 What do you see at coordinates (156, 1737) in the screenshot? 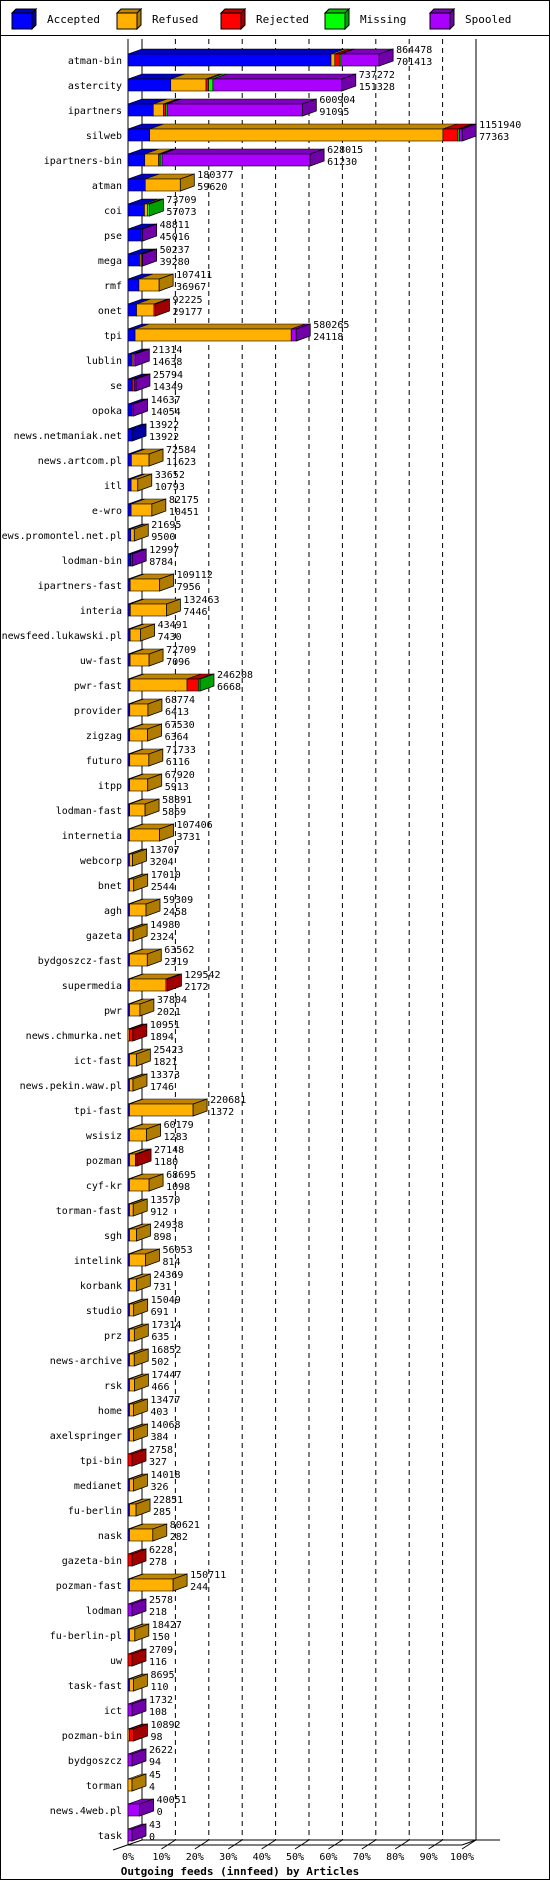
I see `value-label-second: 98` at bounding box center [156, 1737].